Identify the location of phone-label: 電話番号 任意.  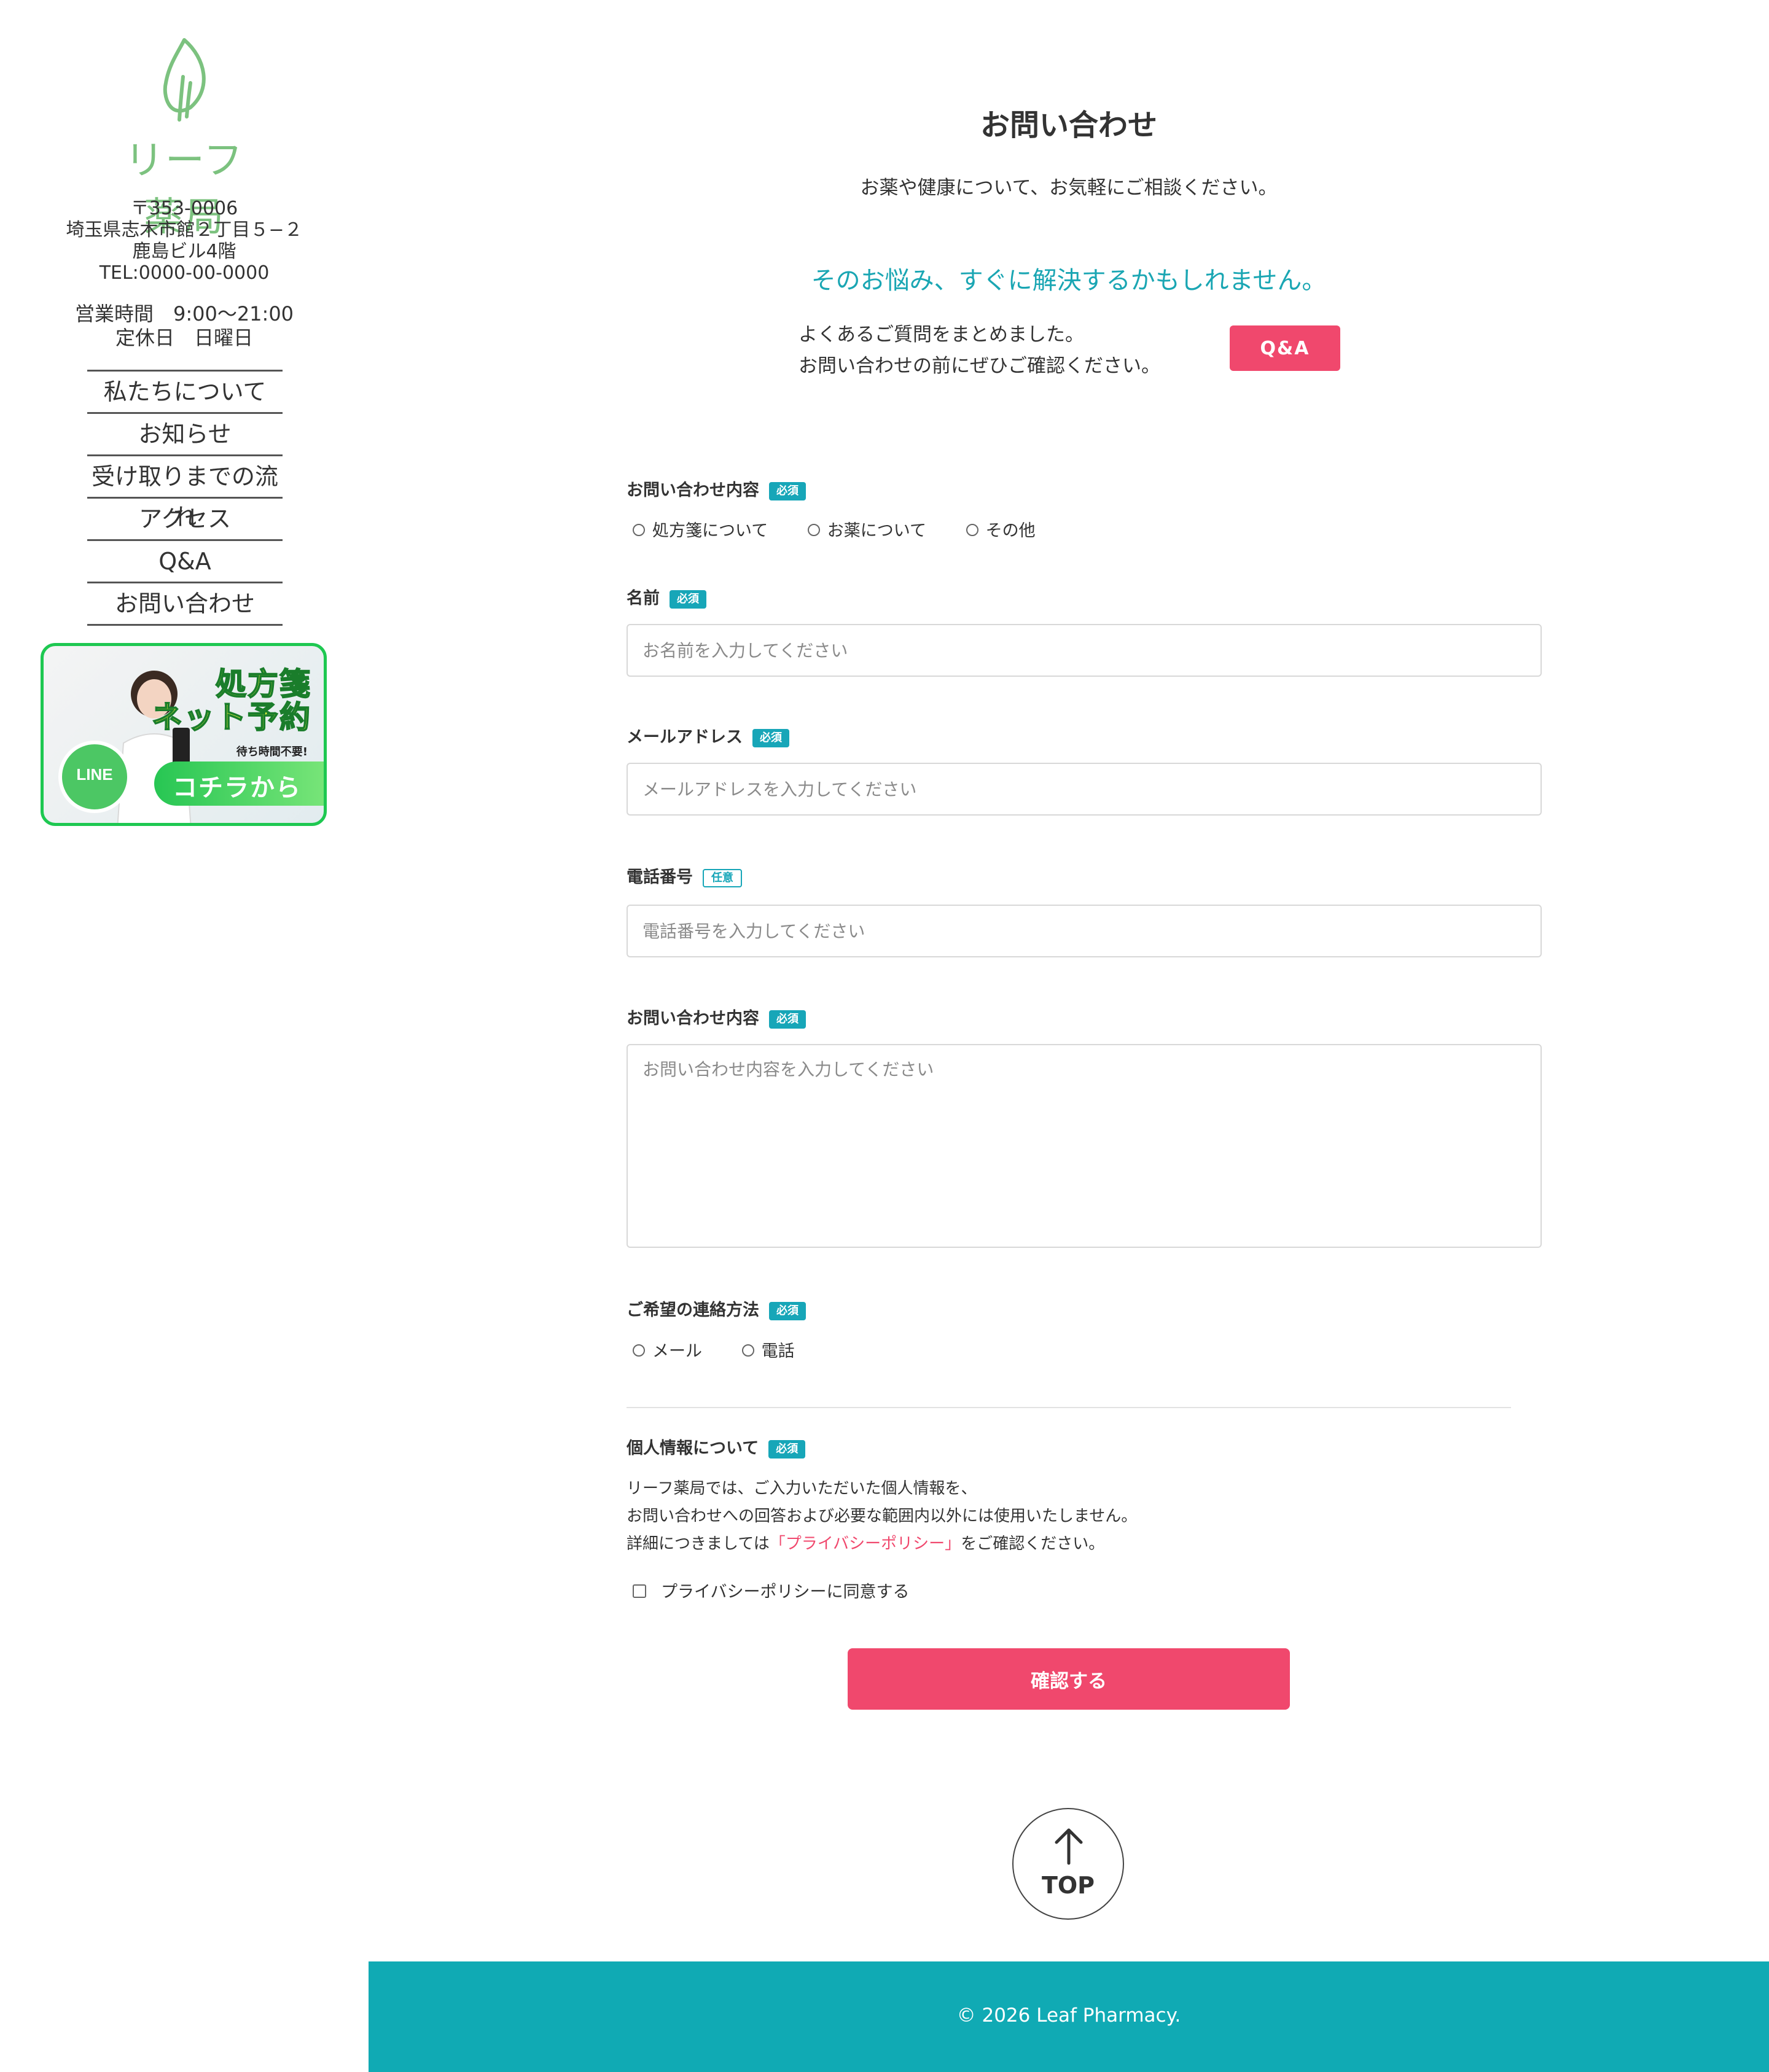
(684, 875).